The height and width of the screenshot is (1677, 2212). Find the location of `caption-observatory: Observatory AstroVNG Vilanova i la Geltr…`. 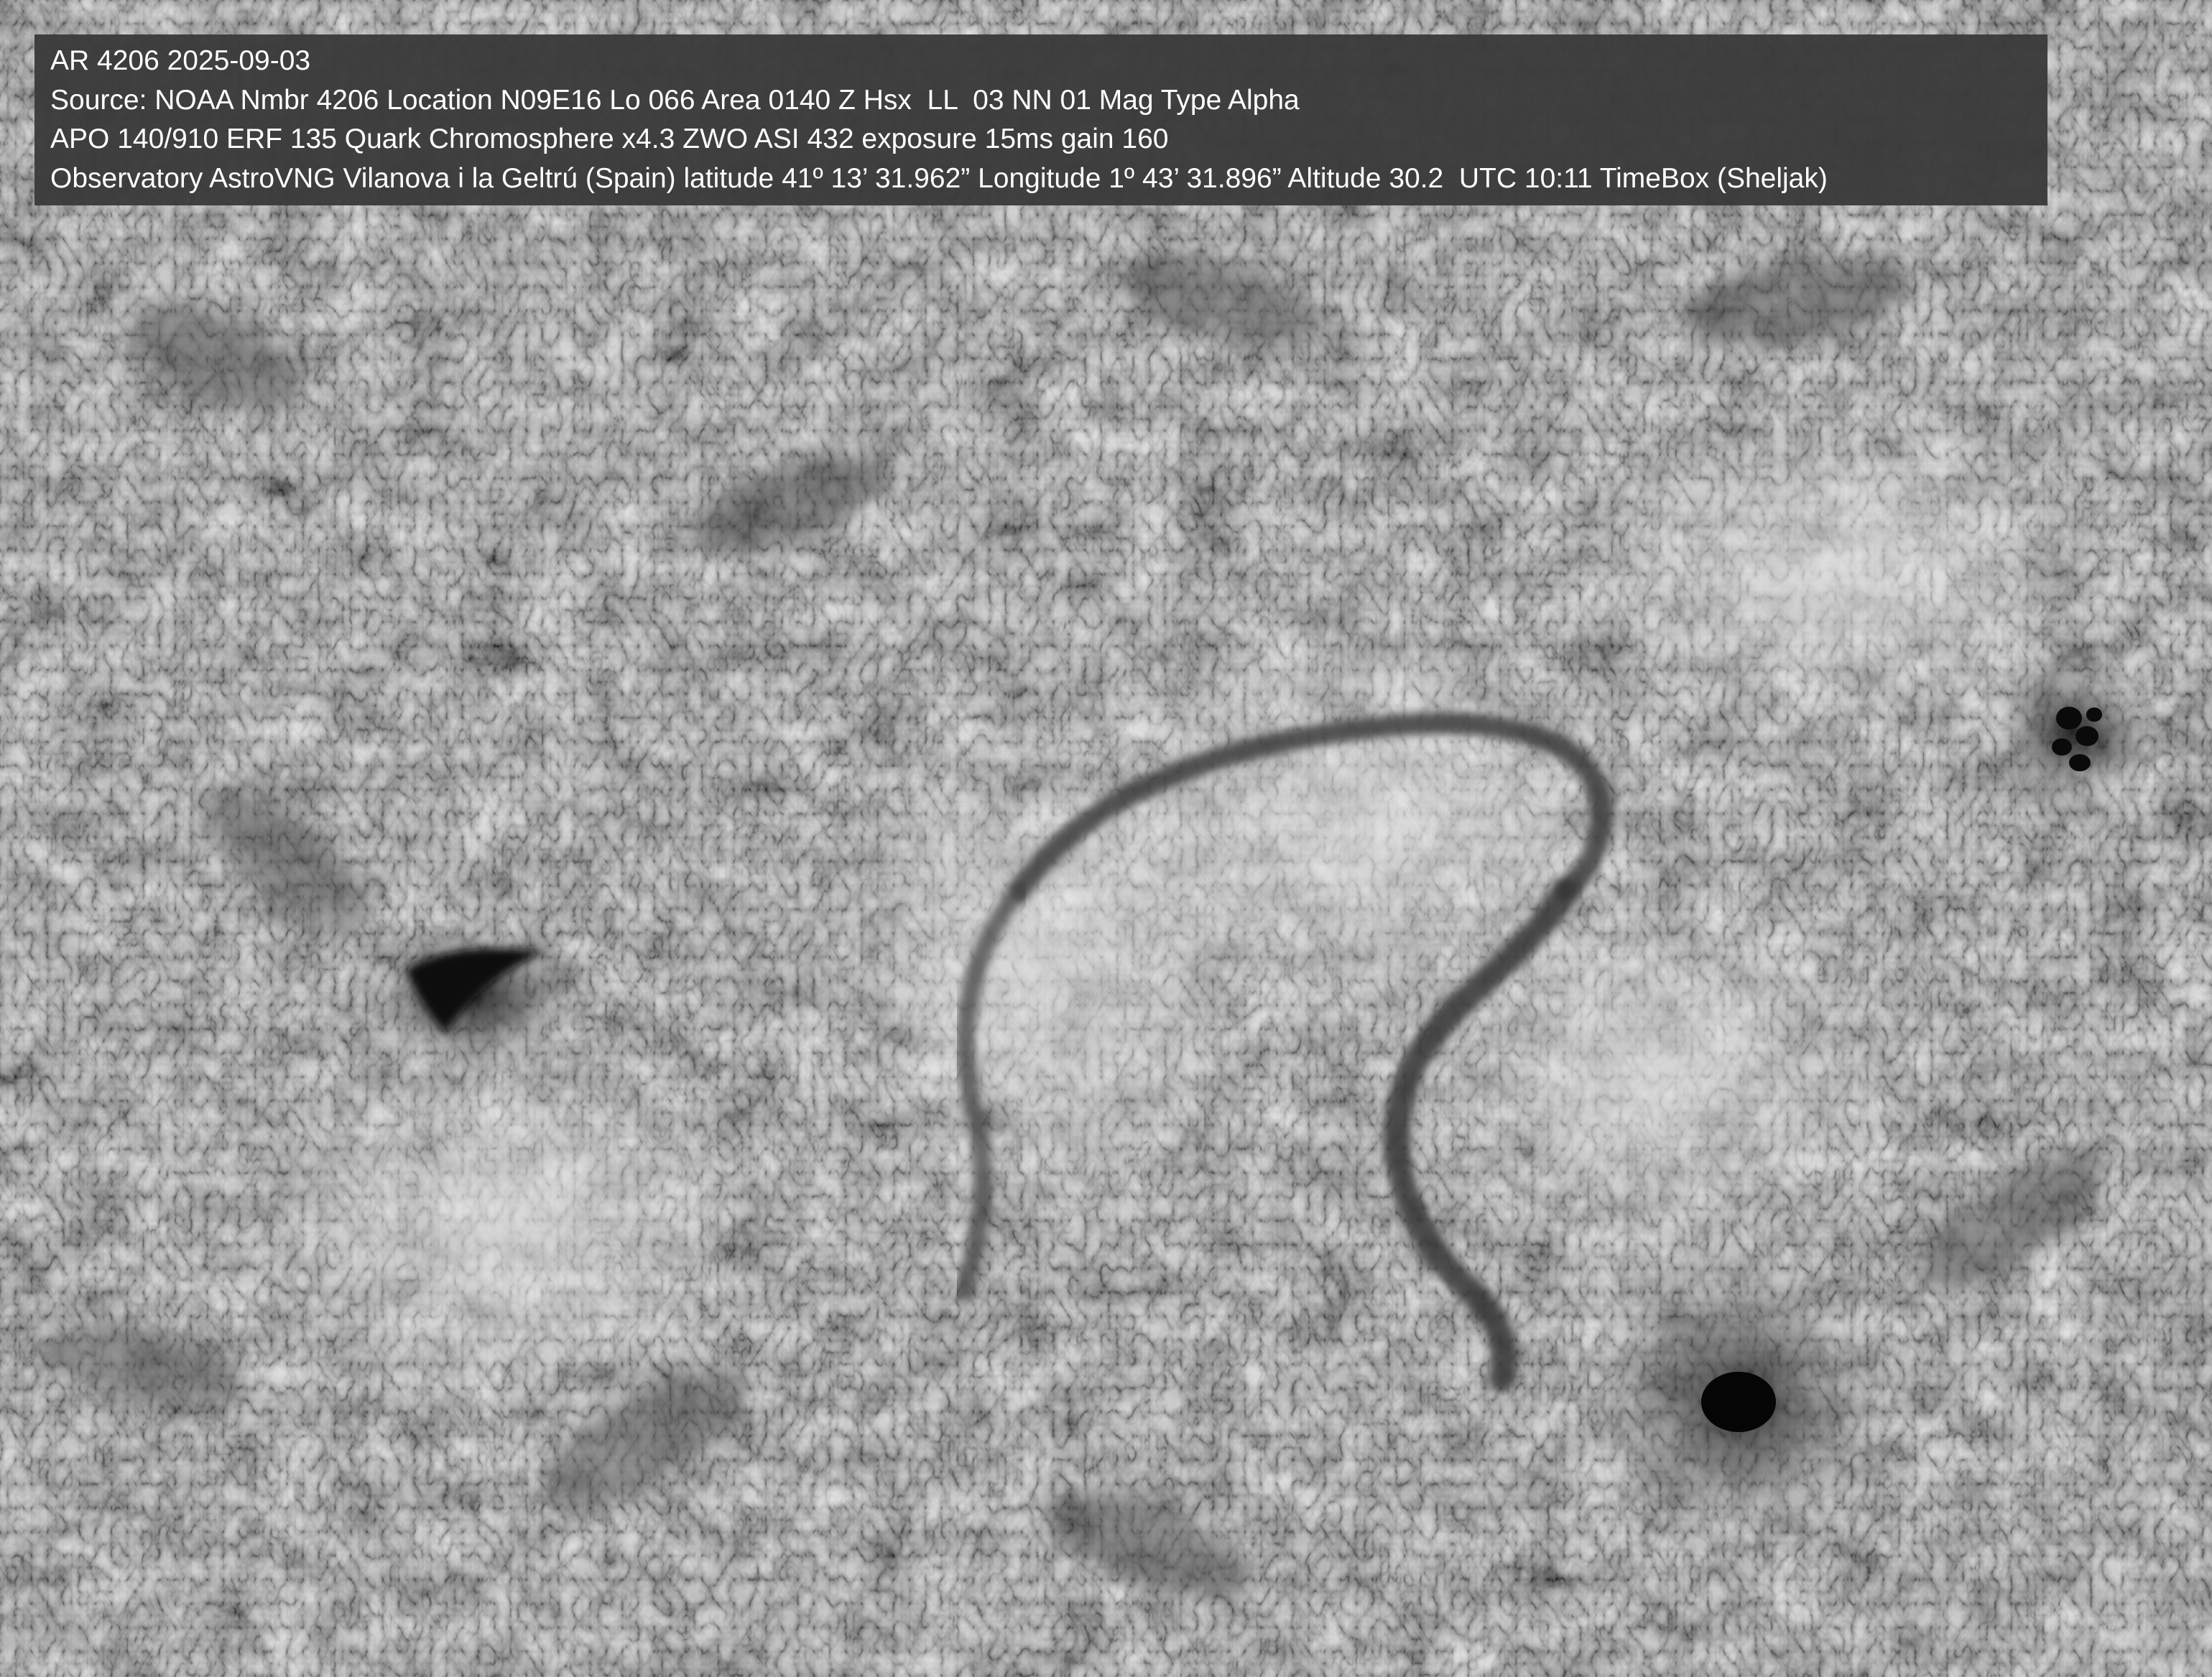

caption-observatory: Observatory AstroVNG Vilanova i la Geltr… is located at coordinates (939, 178).